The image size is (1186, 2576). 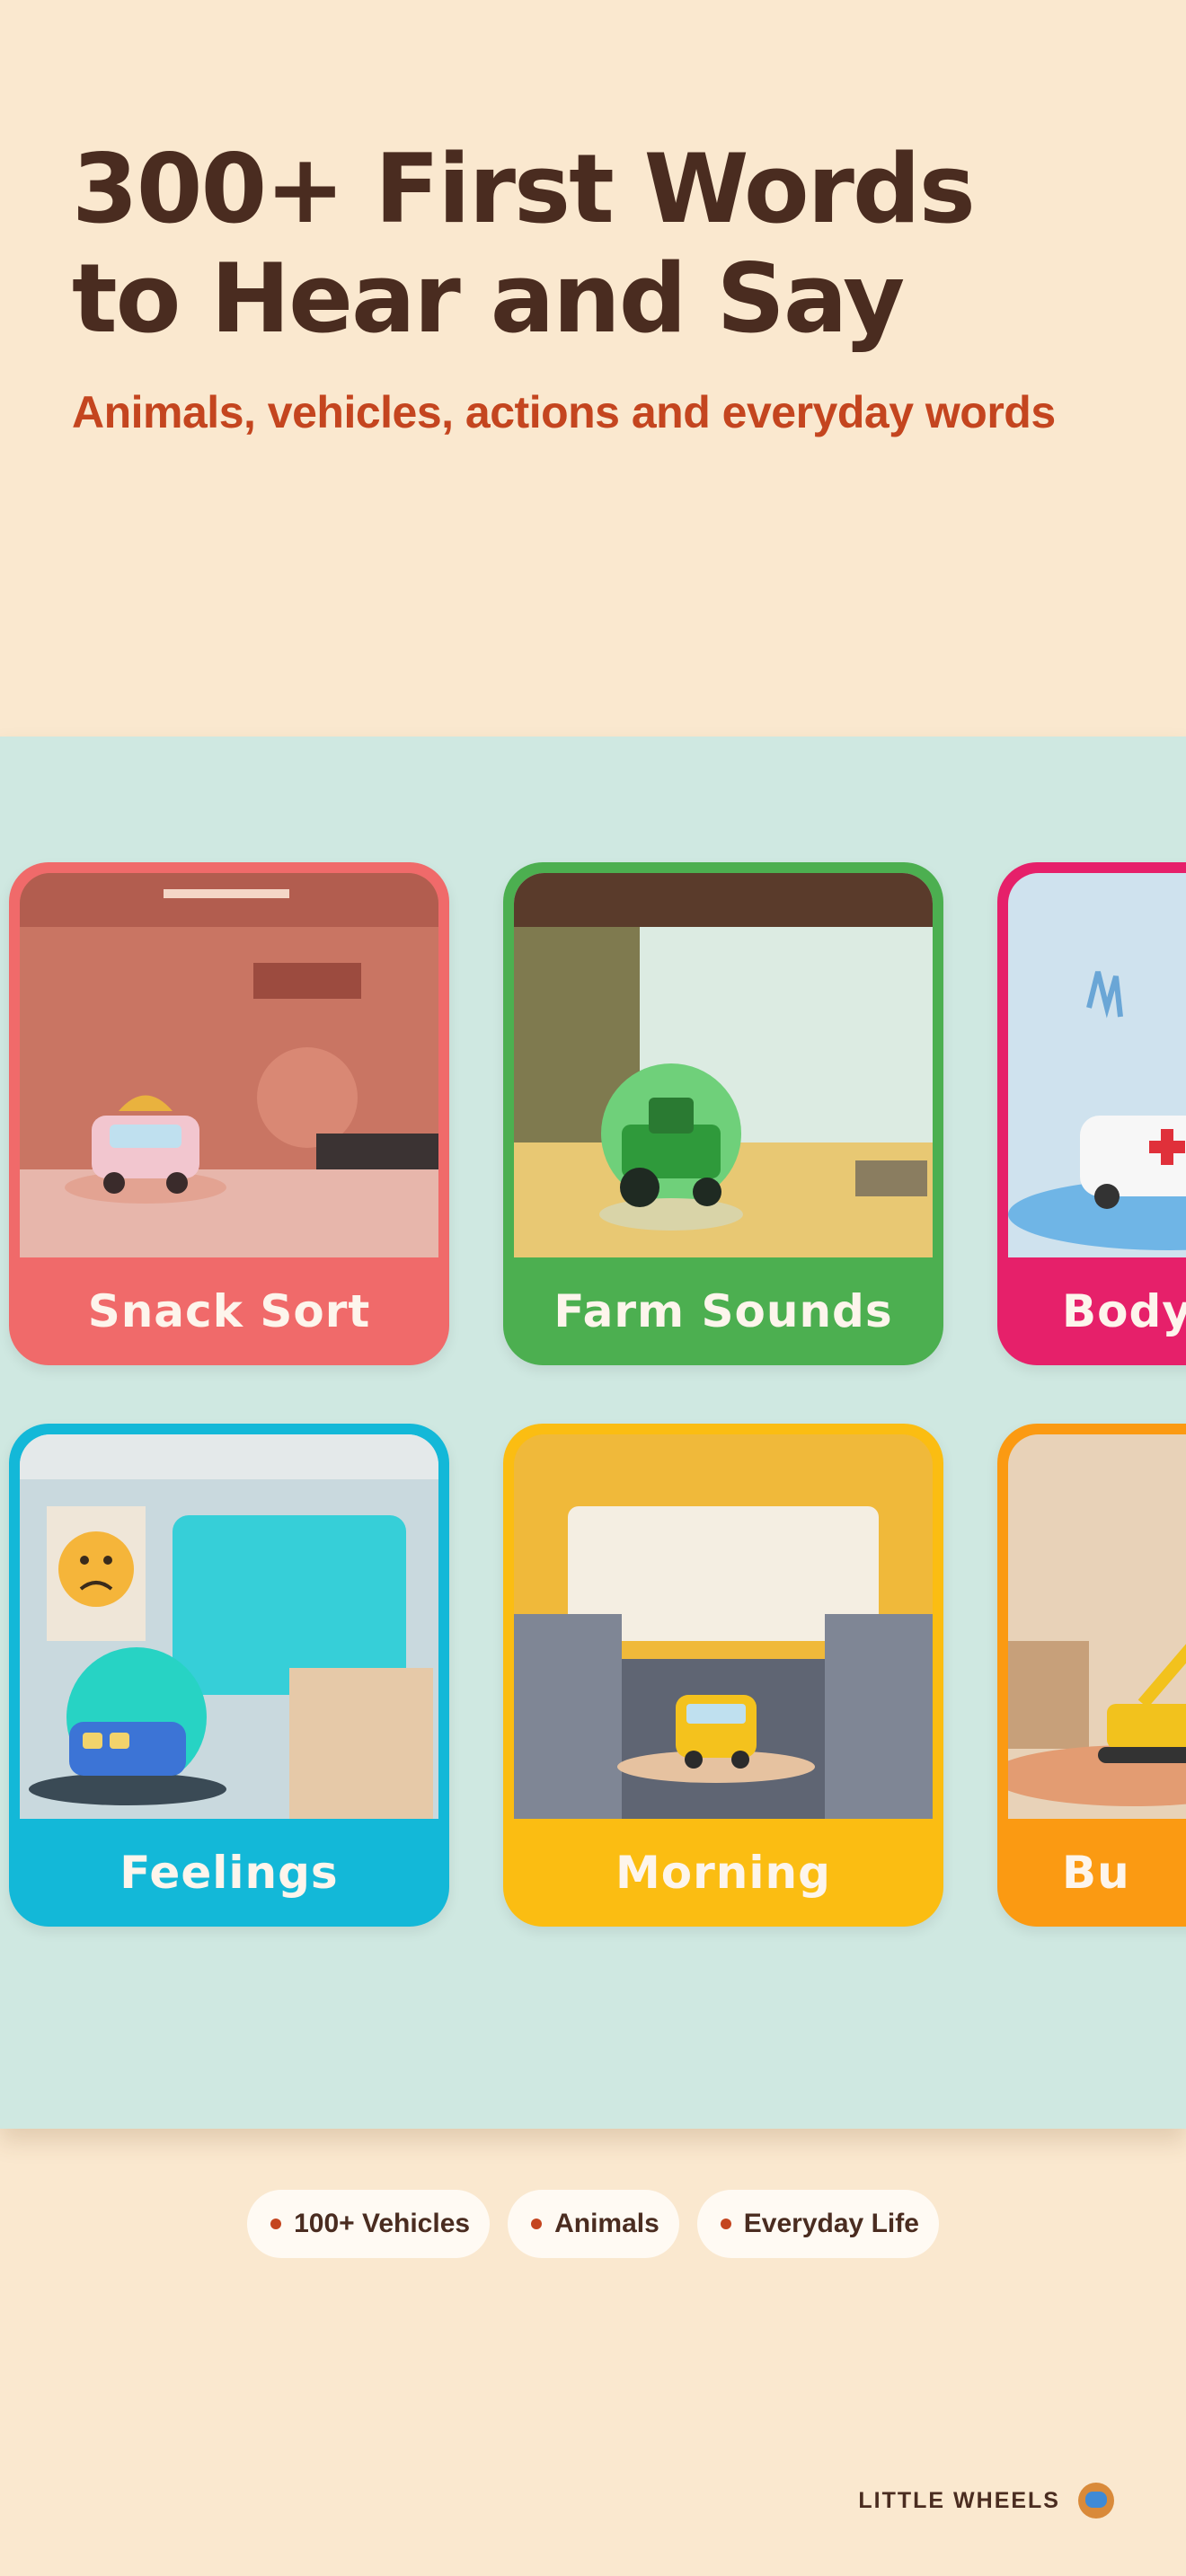 What do you see at coordinates (831, 2223) in the screenshot?
I see `chip-label: Everyday Life` at bounding box center [831, 2223].